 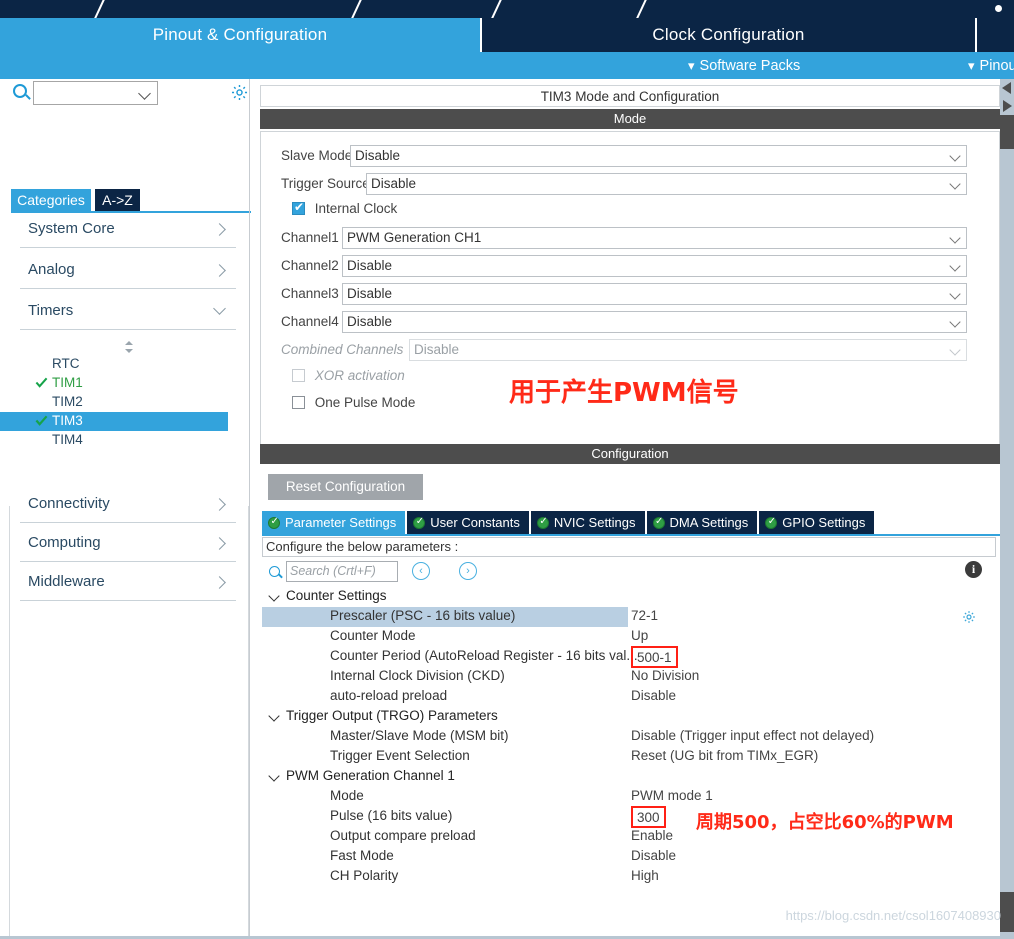 I want to click on one-pulse-mode-checkbox: One Pulse Mode, so click(x=353, y=402).